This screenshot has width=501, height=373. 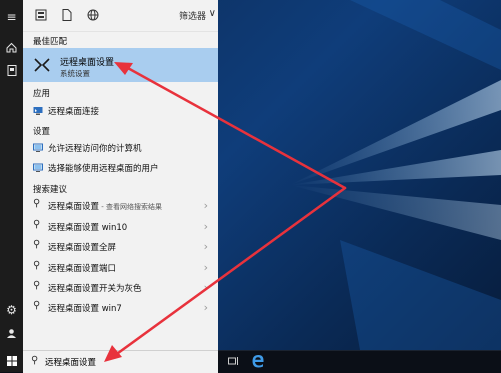 I want to click on suggestion-label: 远程桌面设置, so click(x=74, y=207).